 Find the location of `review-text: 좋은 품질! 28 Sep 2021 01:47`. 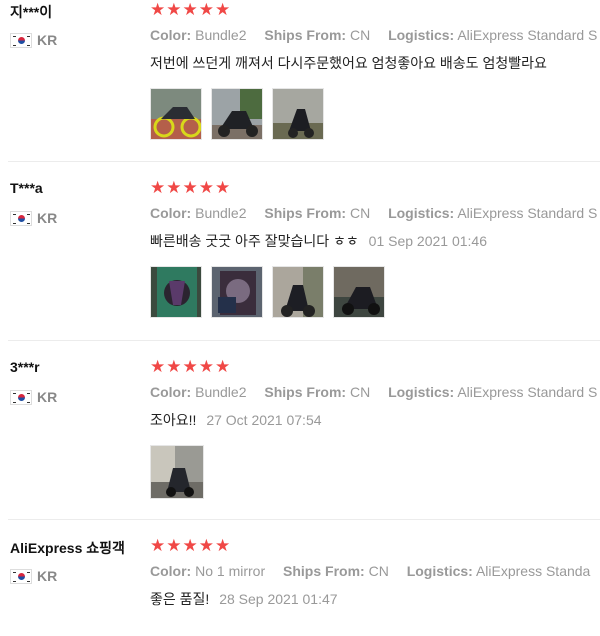

review-text: 좋은 품질! 28 Sep 2021 01:47 is located at coordinates (375, 599).